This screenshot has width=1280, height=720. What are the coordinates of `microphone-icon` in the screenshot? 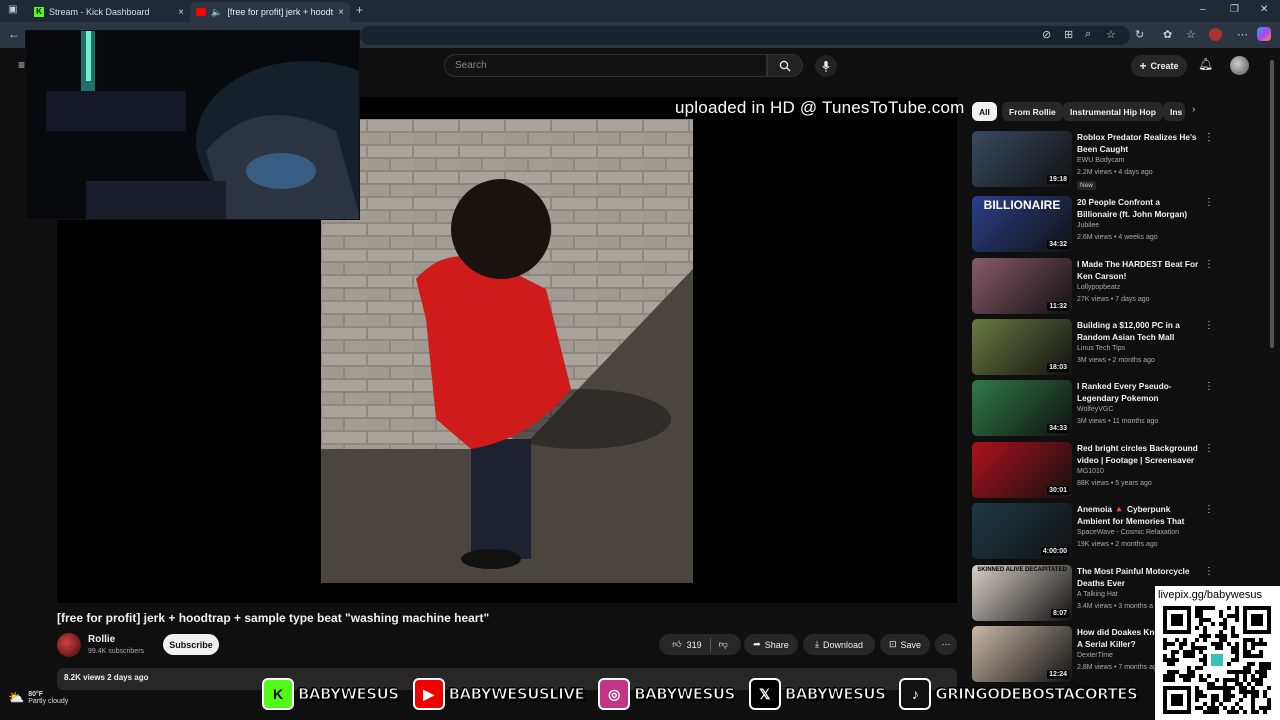 It's located at (826, 66).